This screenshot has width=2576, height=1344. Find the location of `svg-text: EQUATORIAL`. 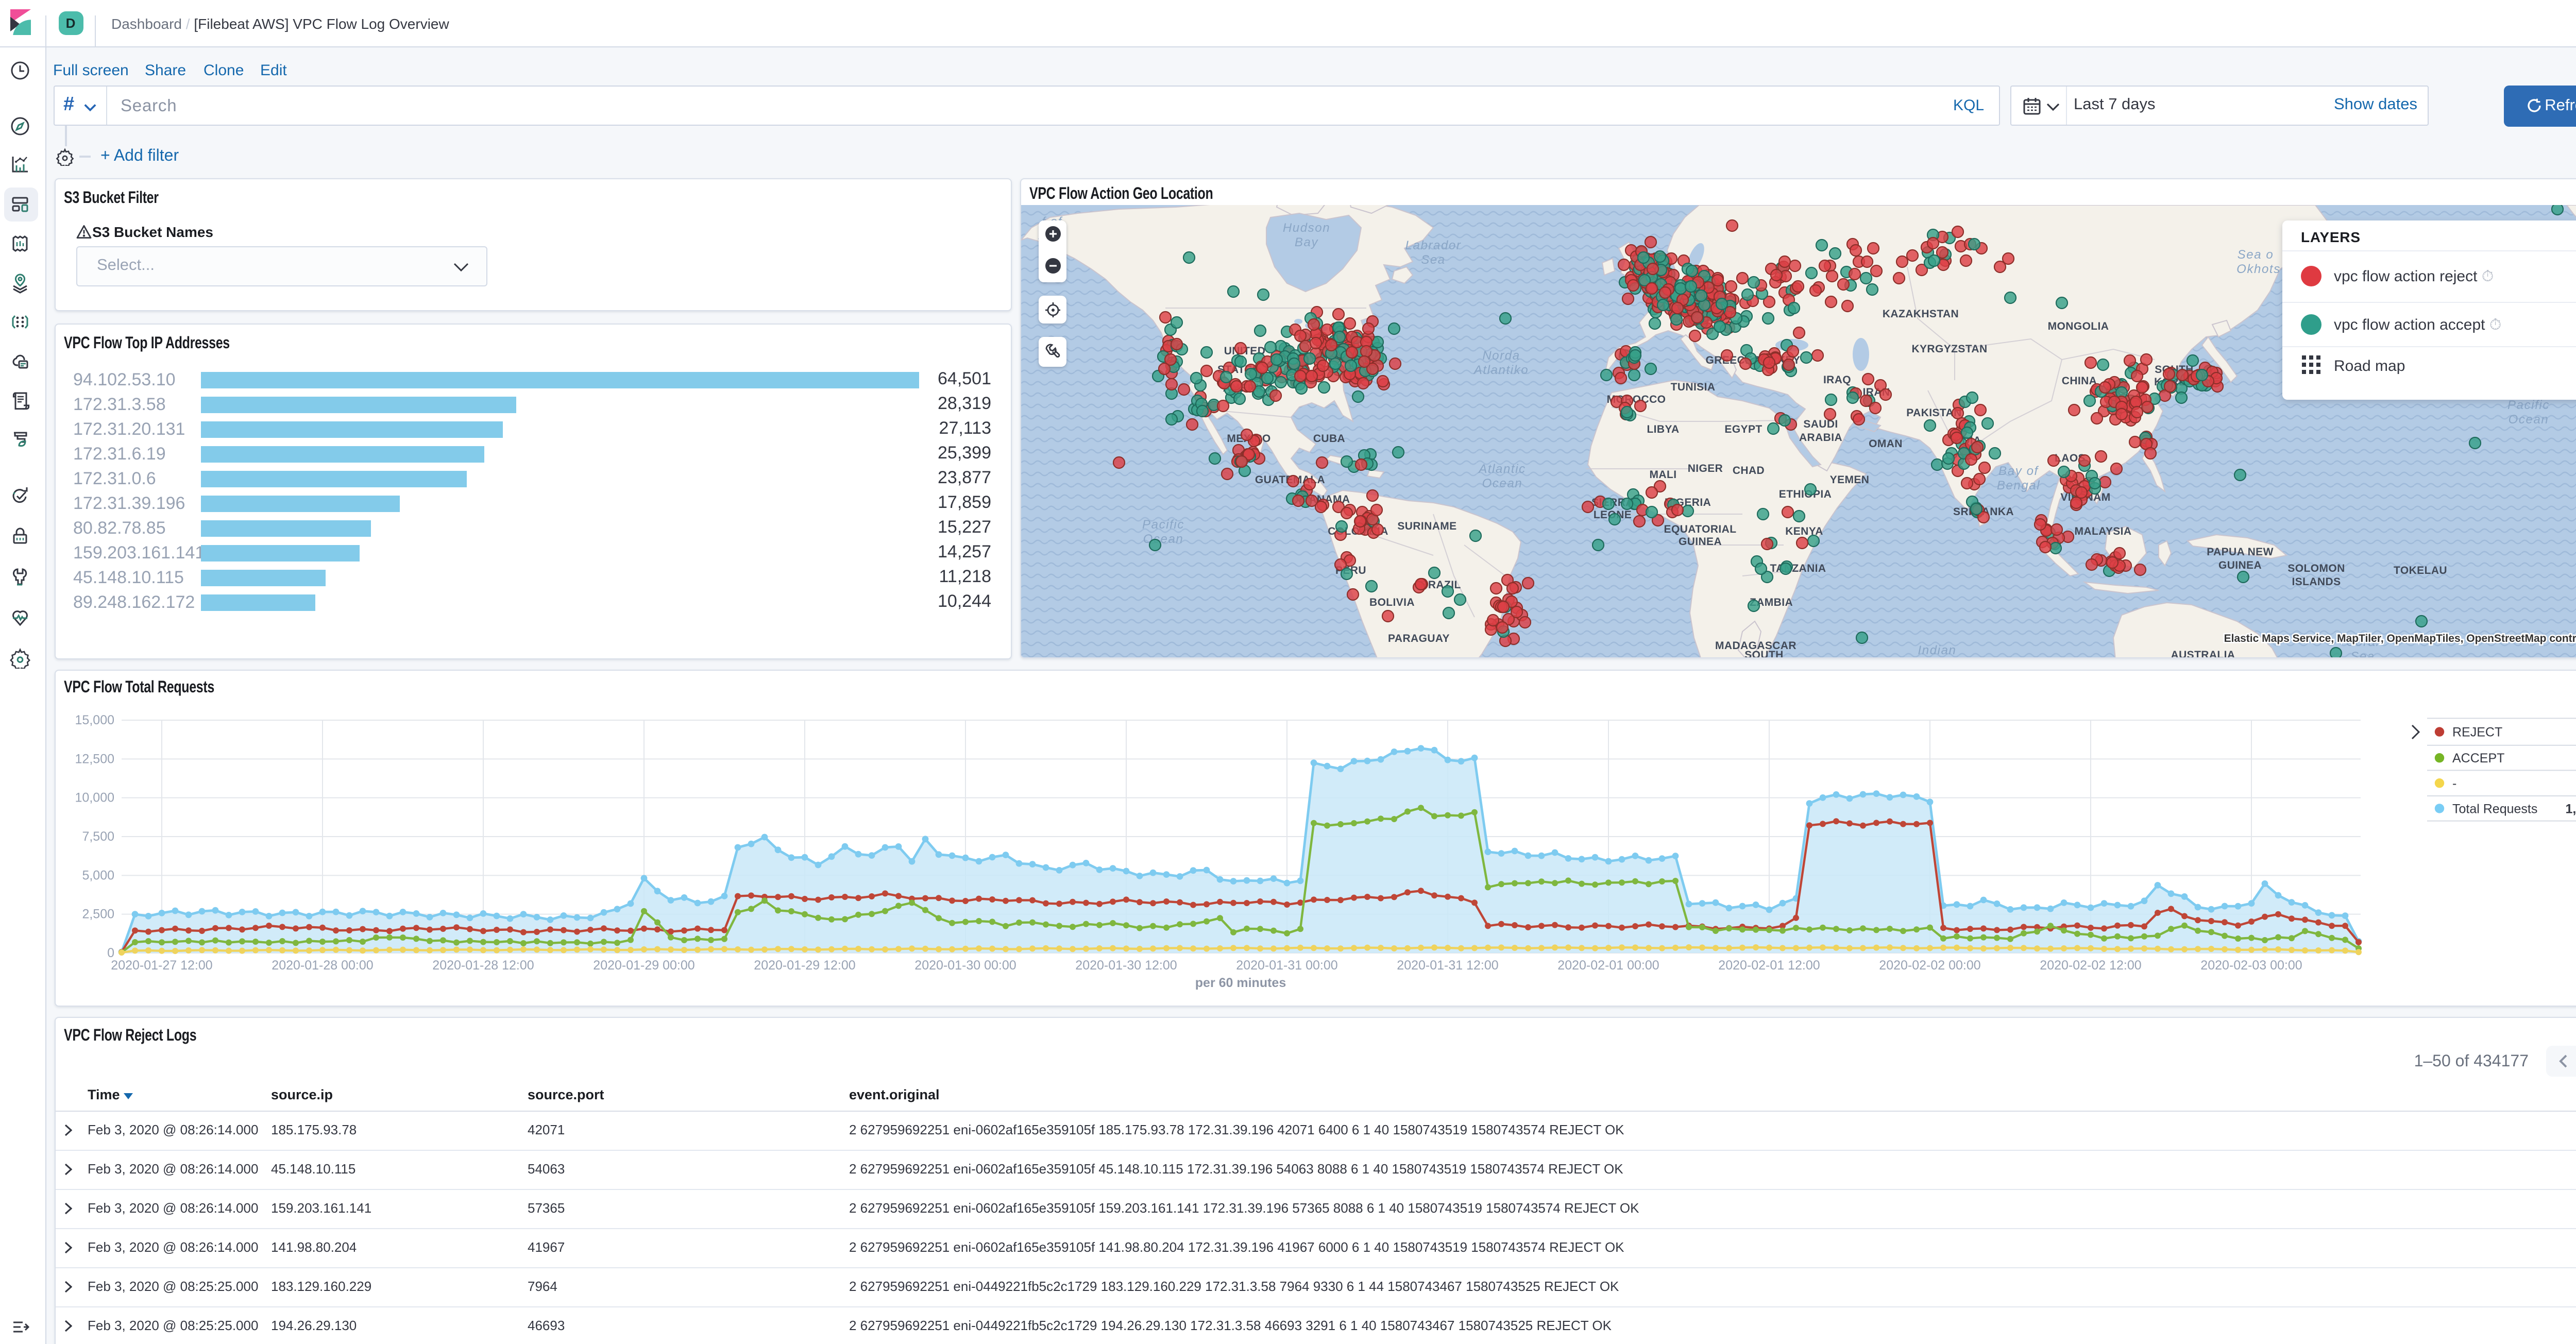

svg-text: EQUATORIAL is located at coordinates (1700, 529).